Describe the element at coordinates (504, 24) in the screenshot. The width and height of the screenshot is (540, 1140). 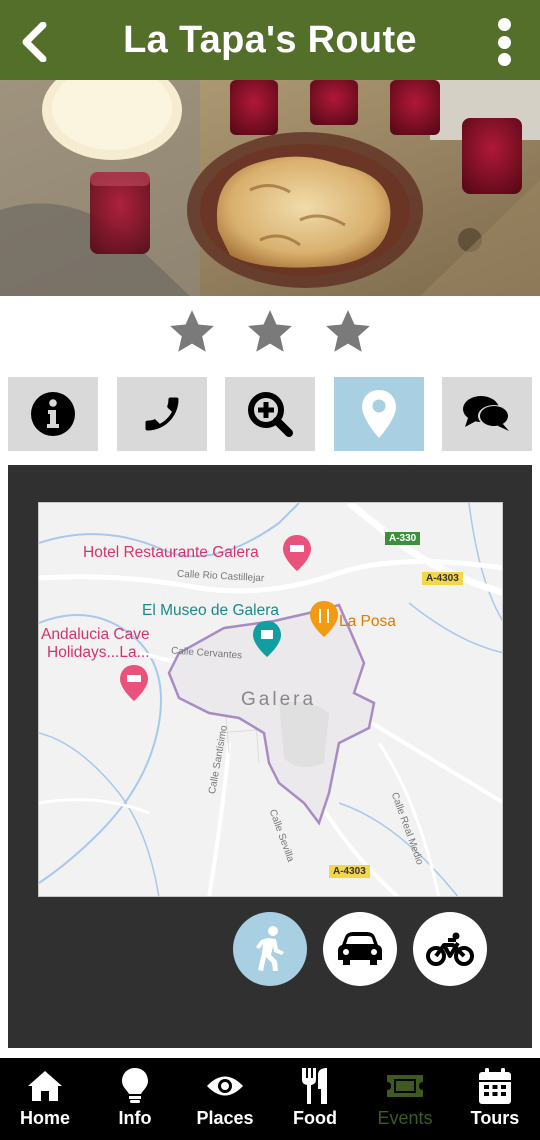
I see `more-vertical-icon` at that location.